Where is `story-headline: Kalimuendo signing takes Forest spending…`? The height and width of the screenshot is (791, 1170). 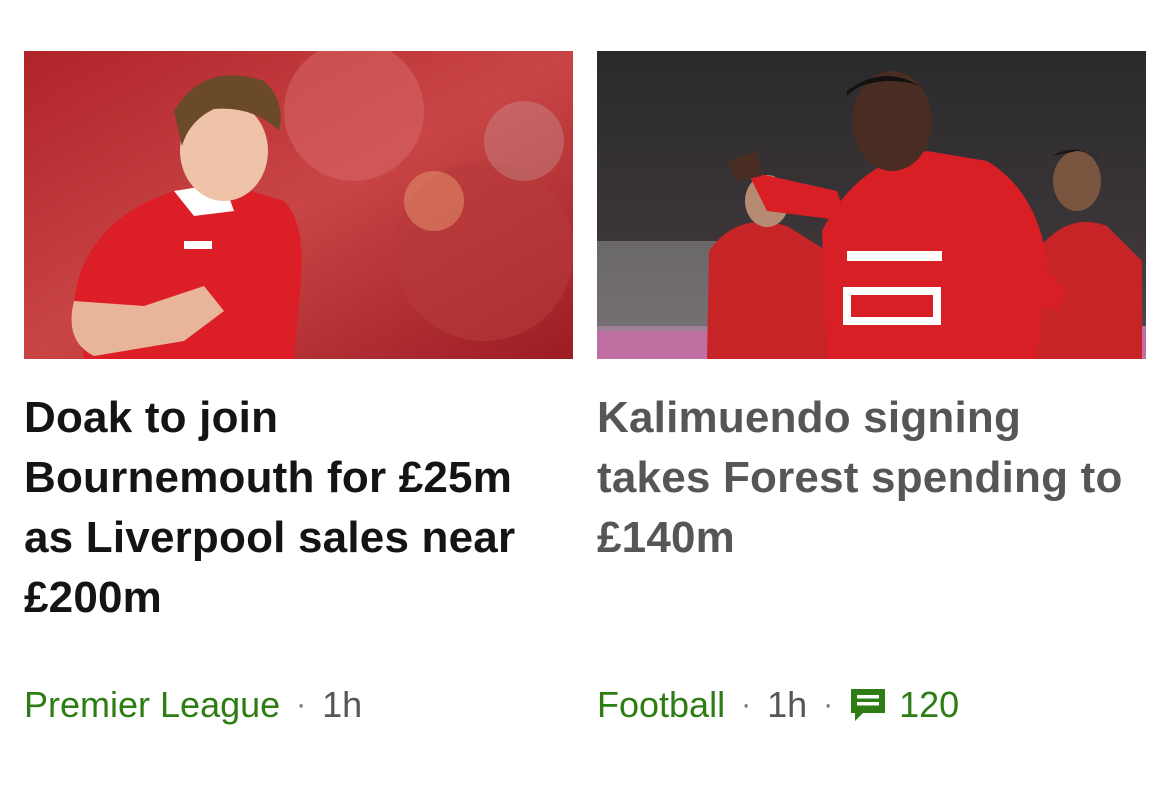
story-headline: Kalimuendo signing takes Forest spending… is located at coordinates (871, 478).